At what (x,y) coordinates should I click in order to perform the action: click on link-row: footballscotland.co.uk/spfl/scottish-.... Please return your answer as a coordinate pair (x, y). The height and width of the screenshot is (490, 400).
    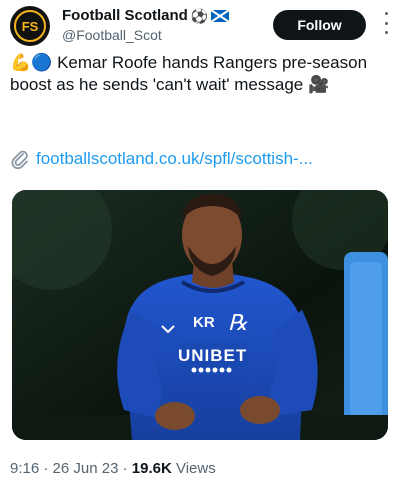
    Looking at the image, I should click on (200, 159).